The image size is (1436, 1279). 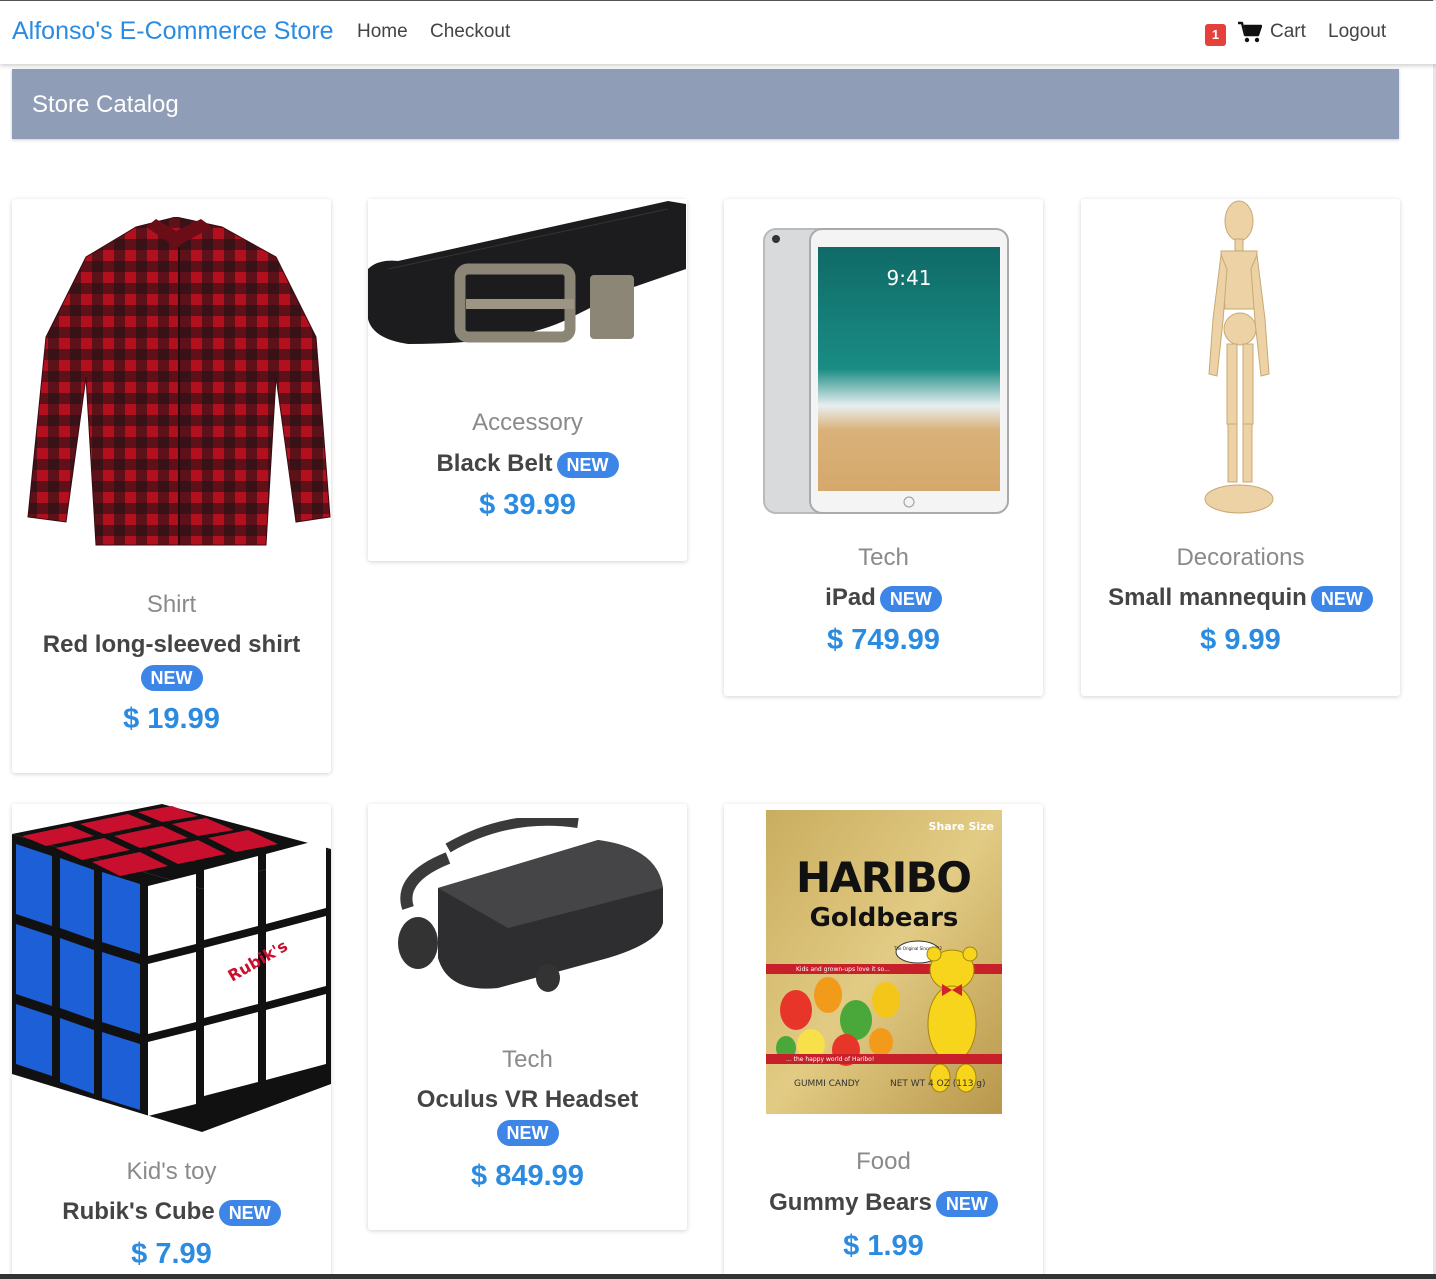 I want to click on nav-home-link: Home, so click(x=382, y=32).